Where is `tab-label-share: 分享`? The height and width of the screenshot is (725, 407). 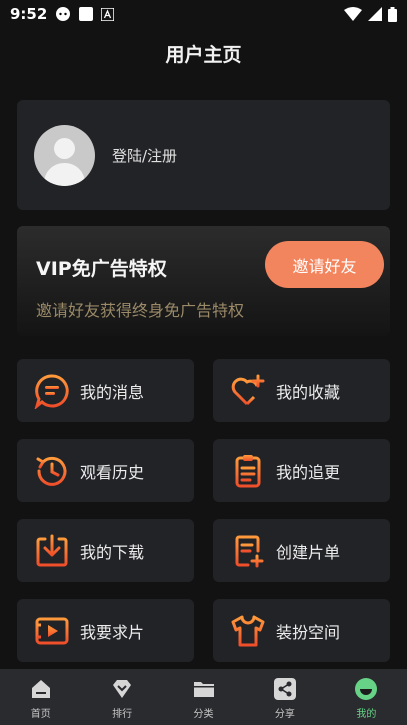
tab-label-share: 分享 is located at coordinates (284, 714).